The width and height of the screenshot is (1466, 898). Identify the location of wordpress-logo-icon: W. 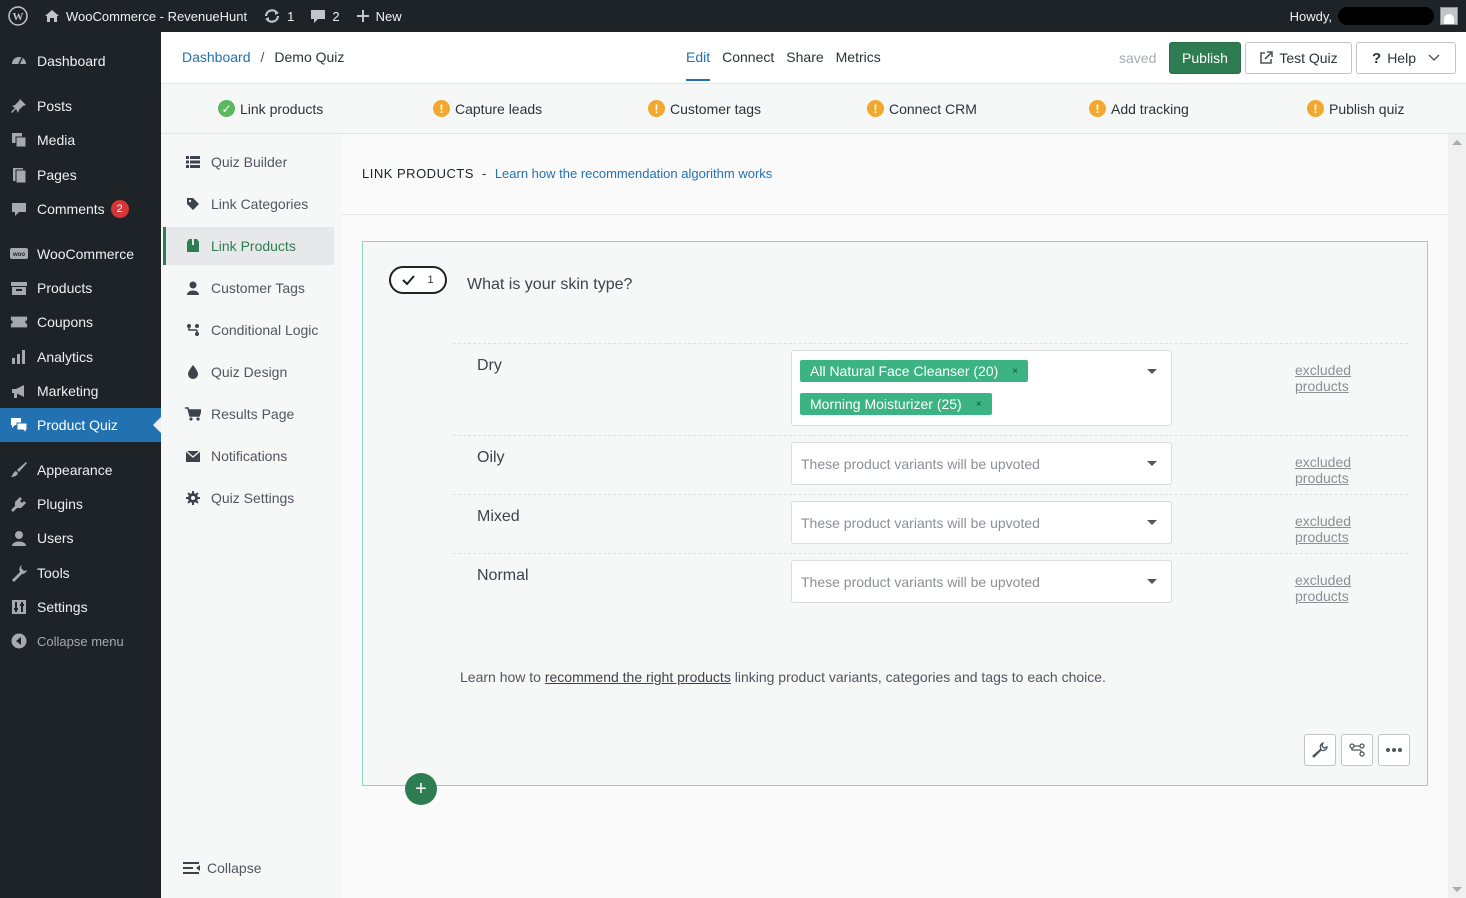
(18, 16).